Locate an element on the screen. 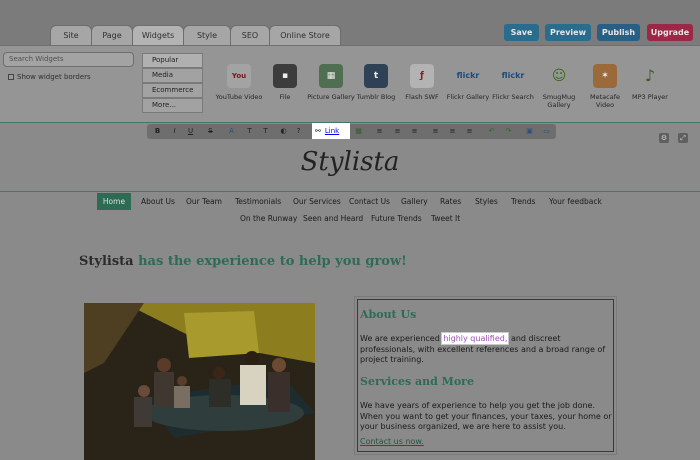 This screenshot has width=700, height=460. team-meeting-photo is located at coordinates (199, 381).